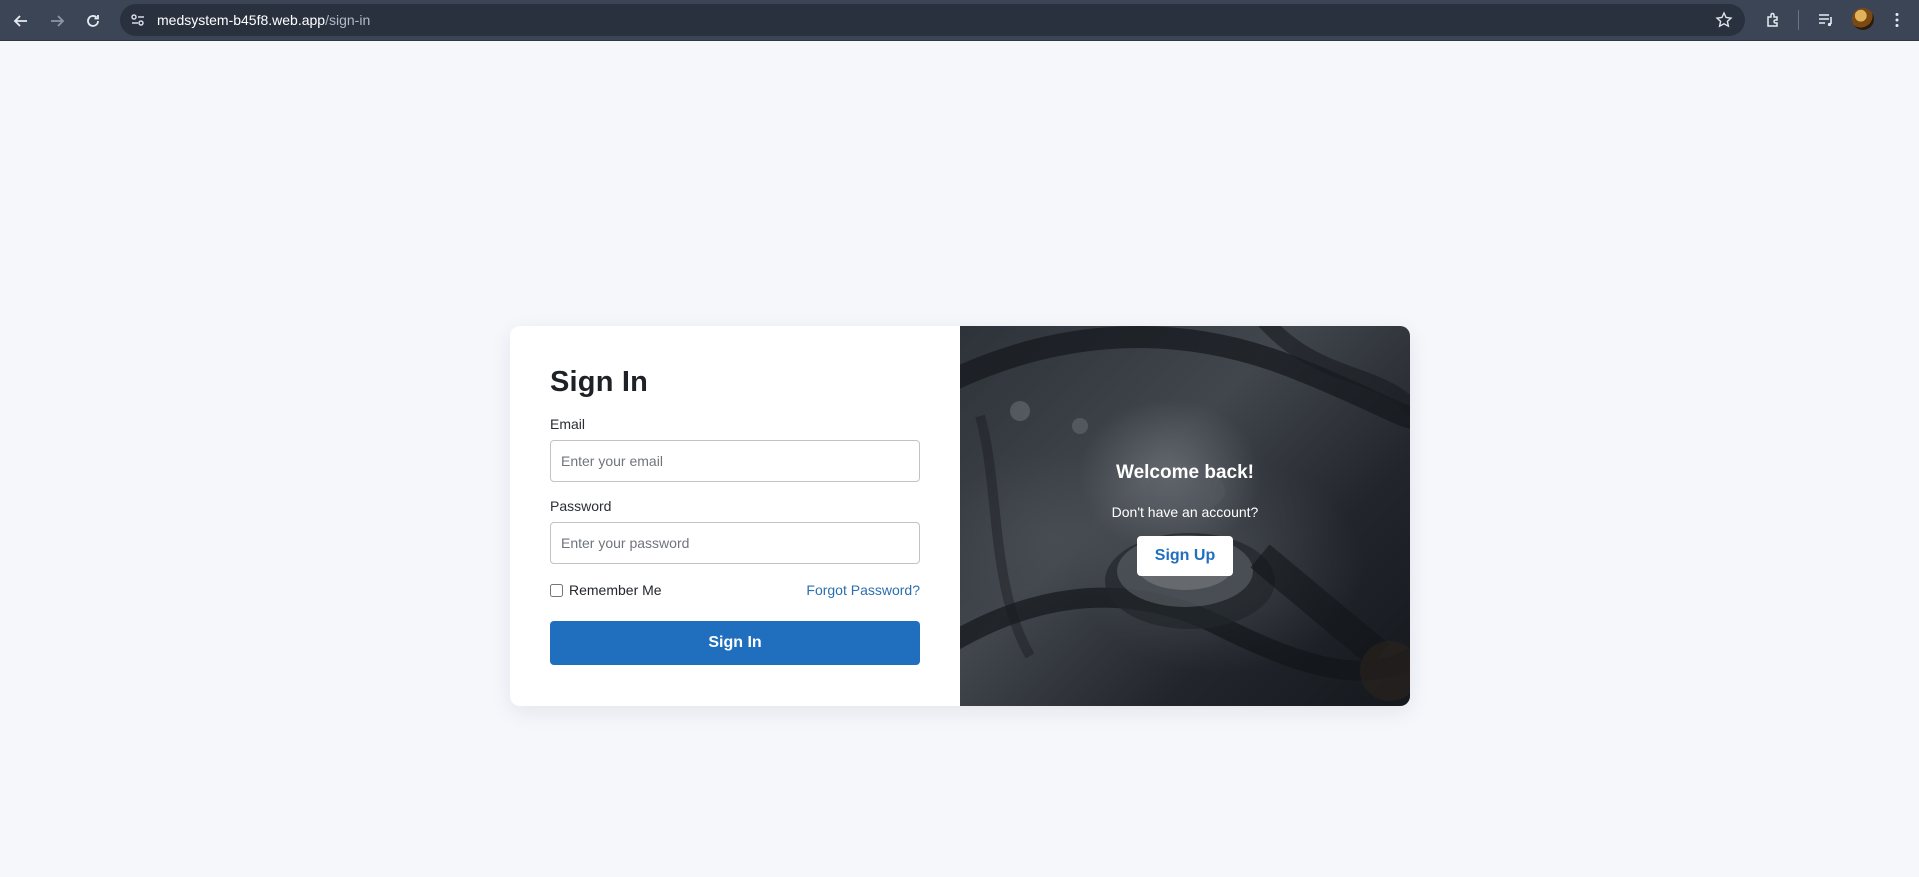 The image size is (1919, 877). Describe the element at coordinates (932, 20) in the screenshot. I see `address-bar: medsystem-b45f8.web.app/sign-in` at that location.